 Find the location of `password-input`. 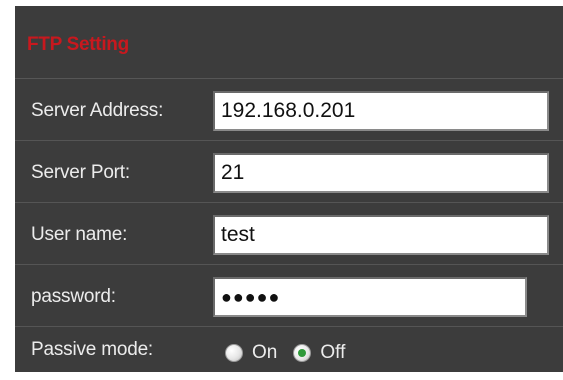

password-input is located at coordinates (370, 297).